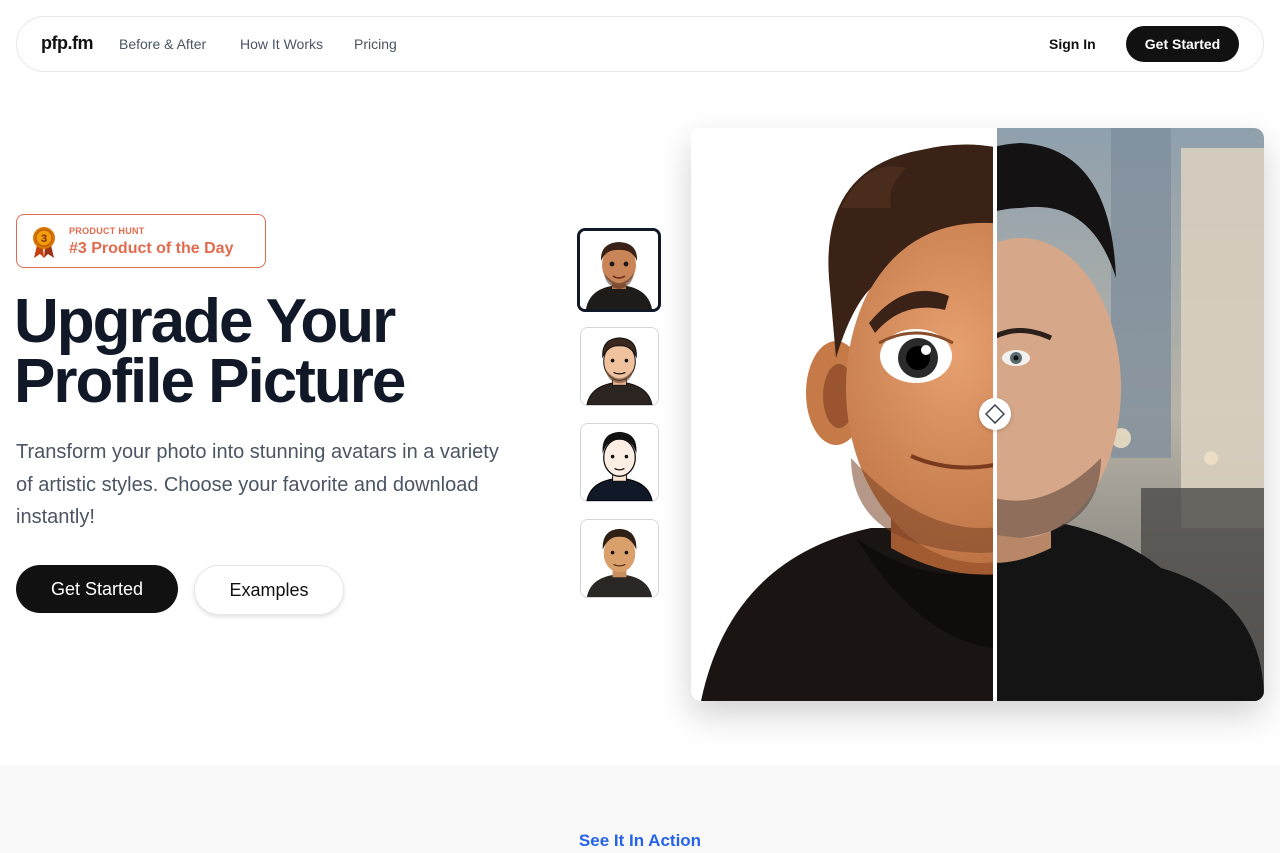 This screenshot has width=1280, height=853. I want to click on nav-link-before-after: Before & After, so click(162, 44).